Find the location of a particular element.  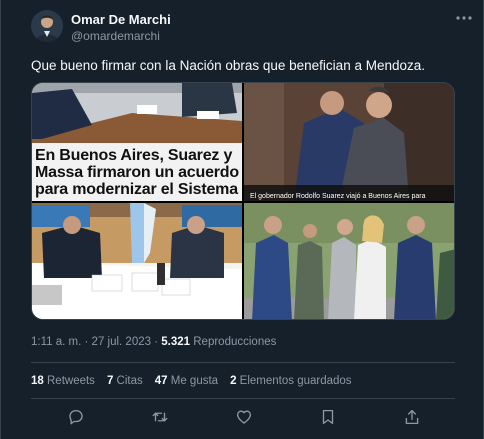

retweet-button is located at coordinates (160, 417).